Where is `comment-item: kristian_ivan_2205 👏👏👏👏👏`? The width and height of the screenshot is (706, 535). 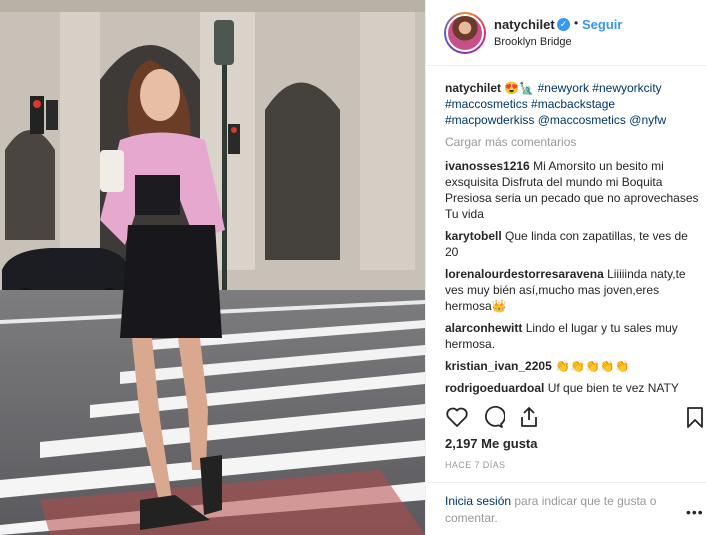 comment-item: kristian_ivan_2205 👏👏👏👏👏 is located at coordinates (572, 366).